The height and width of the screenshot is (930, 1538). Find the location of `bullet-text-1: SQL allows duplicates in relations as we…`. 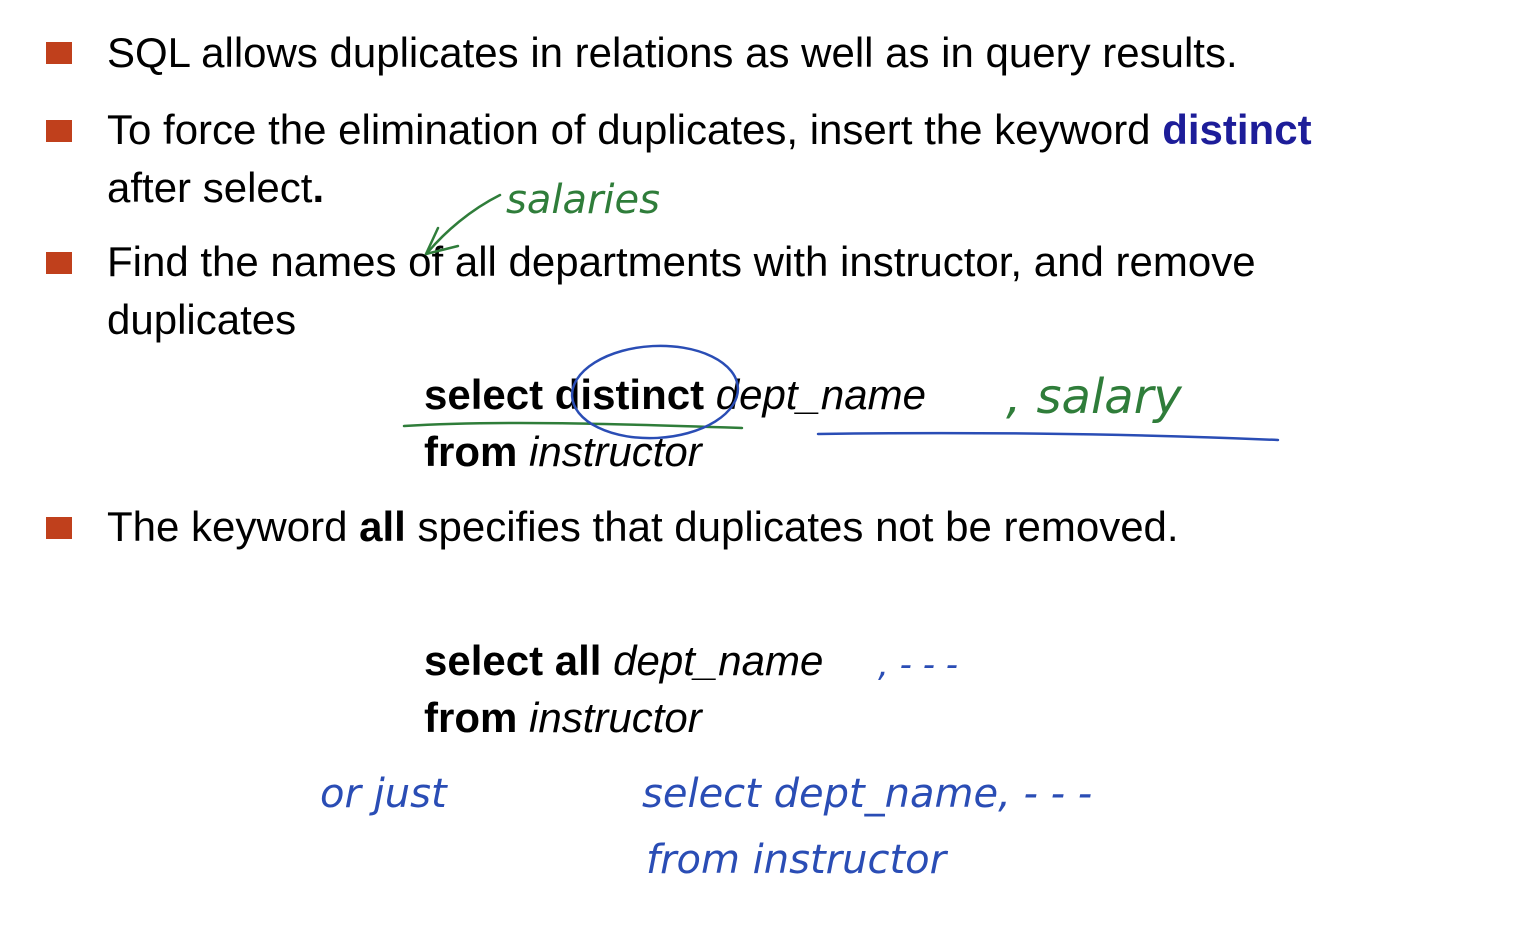

bullet-text-1: SQL allows duplicates in relations as we… is located at coordinates (672, 53).